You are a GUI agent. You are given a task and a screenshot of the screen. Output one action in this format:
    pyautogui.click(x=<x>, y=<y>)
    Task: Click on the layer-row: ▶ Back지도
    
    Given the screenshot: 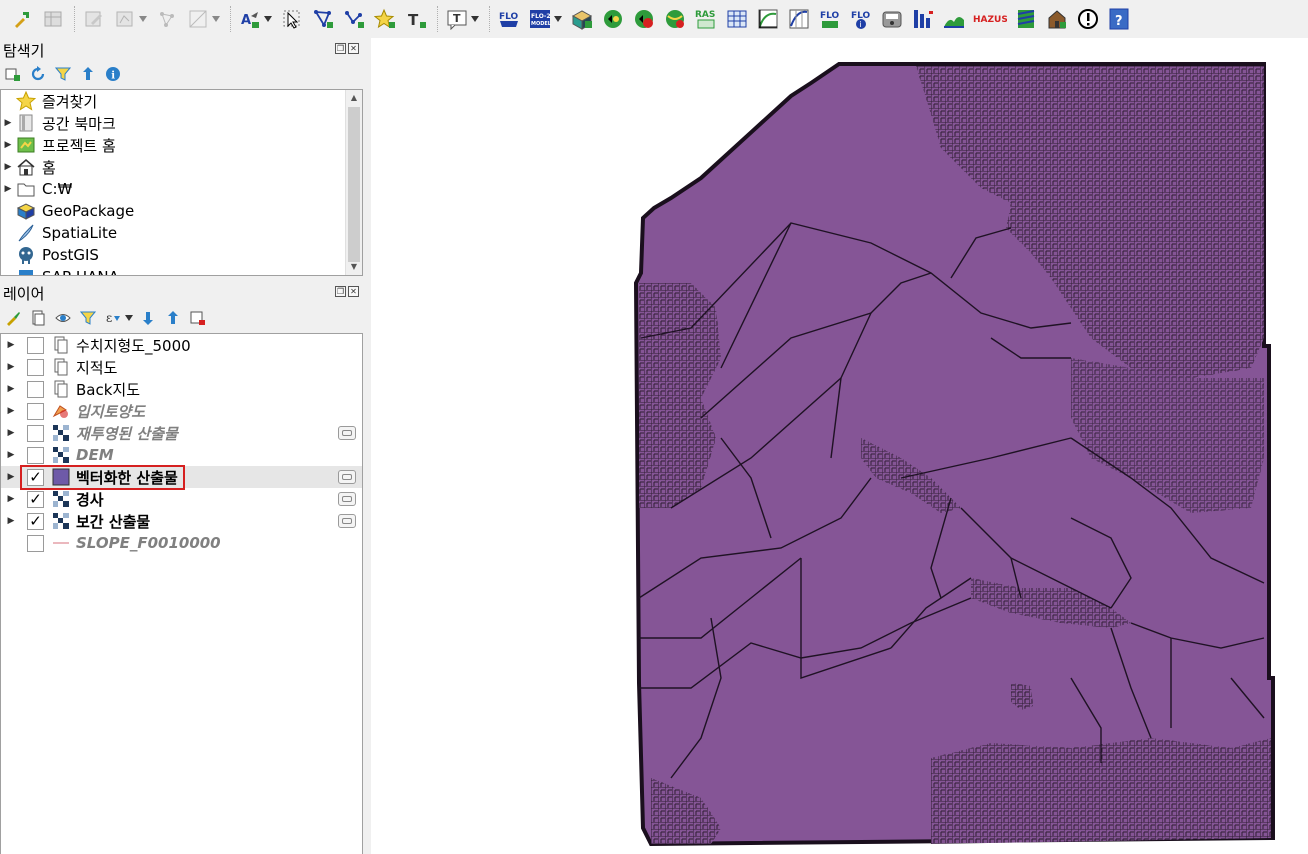 What is the action you would take?
    pyautogui.click(x=181, y=389)
    